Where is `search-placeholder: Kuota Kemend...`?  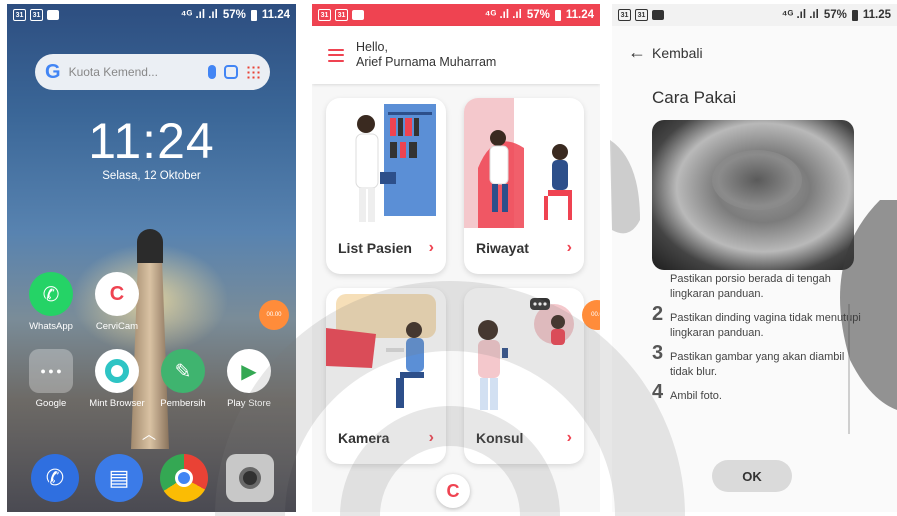 search-placeholder: Kuota Kemend... is located at coordinates (134, 72).